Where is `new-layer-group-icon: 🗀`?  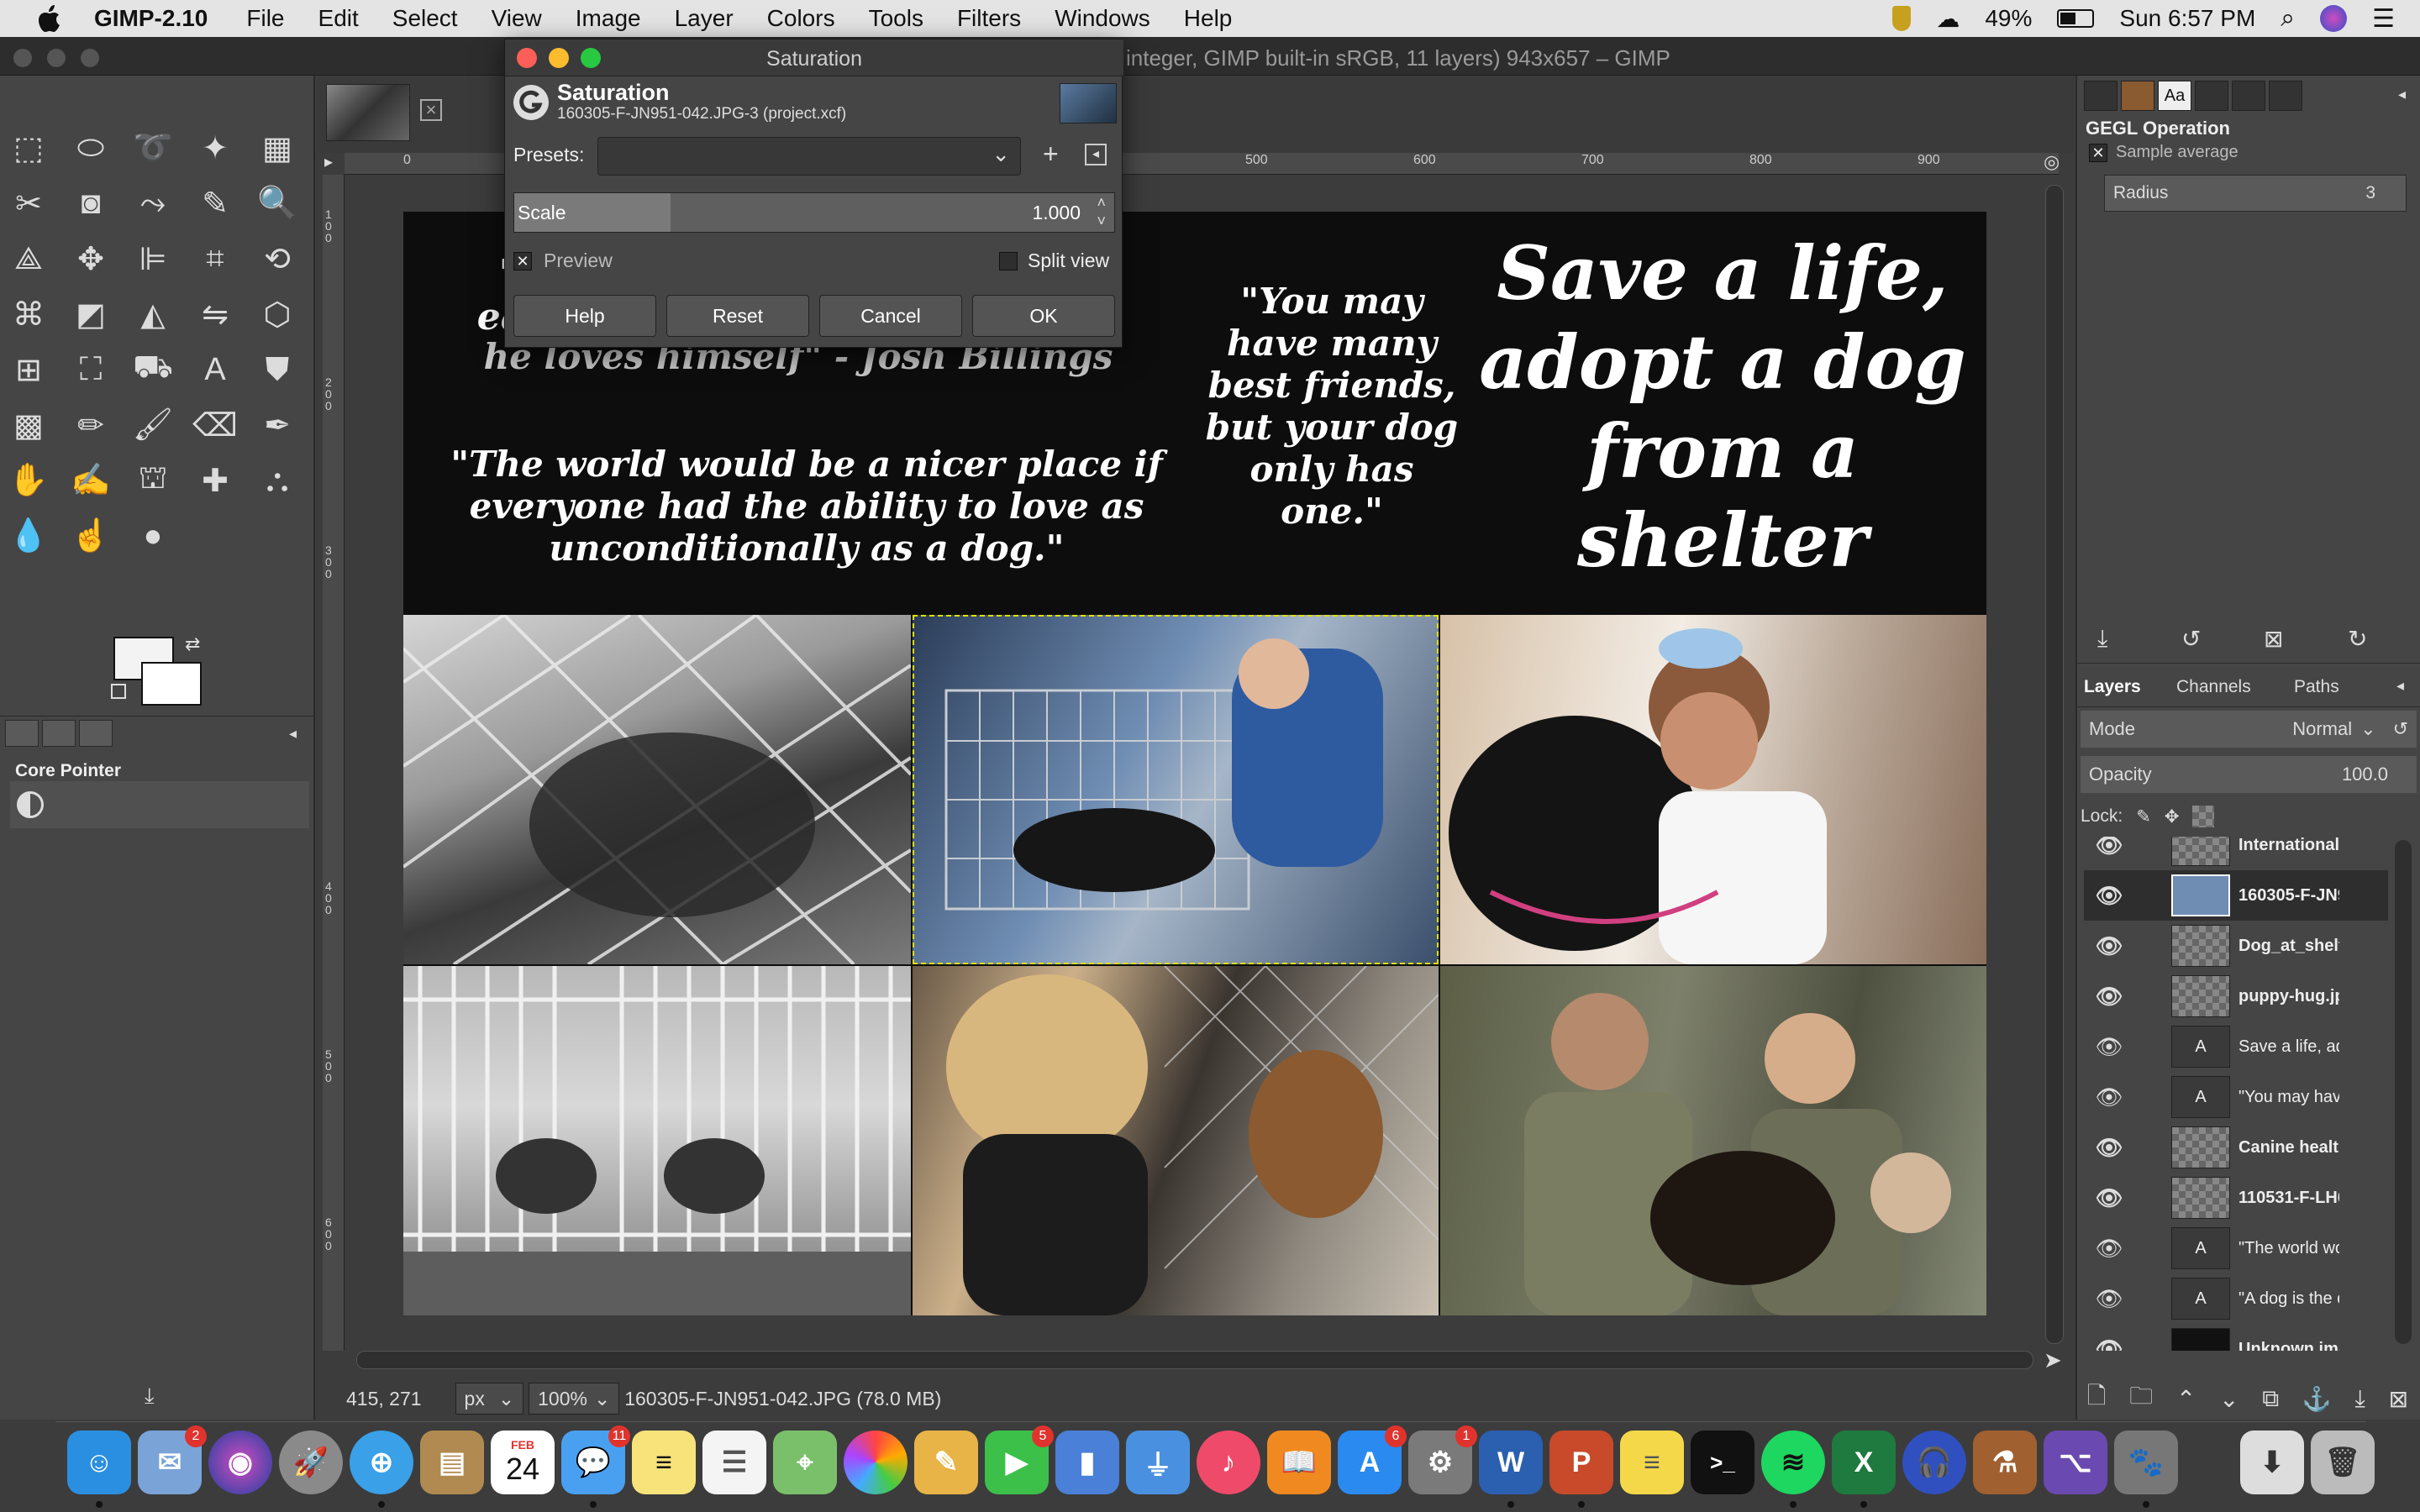 new-layer-group-icon: 🗀 is located at coordinates (2141, 1398).